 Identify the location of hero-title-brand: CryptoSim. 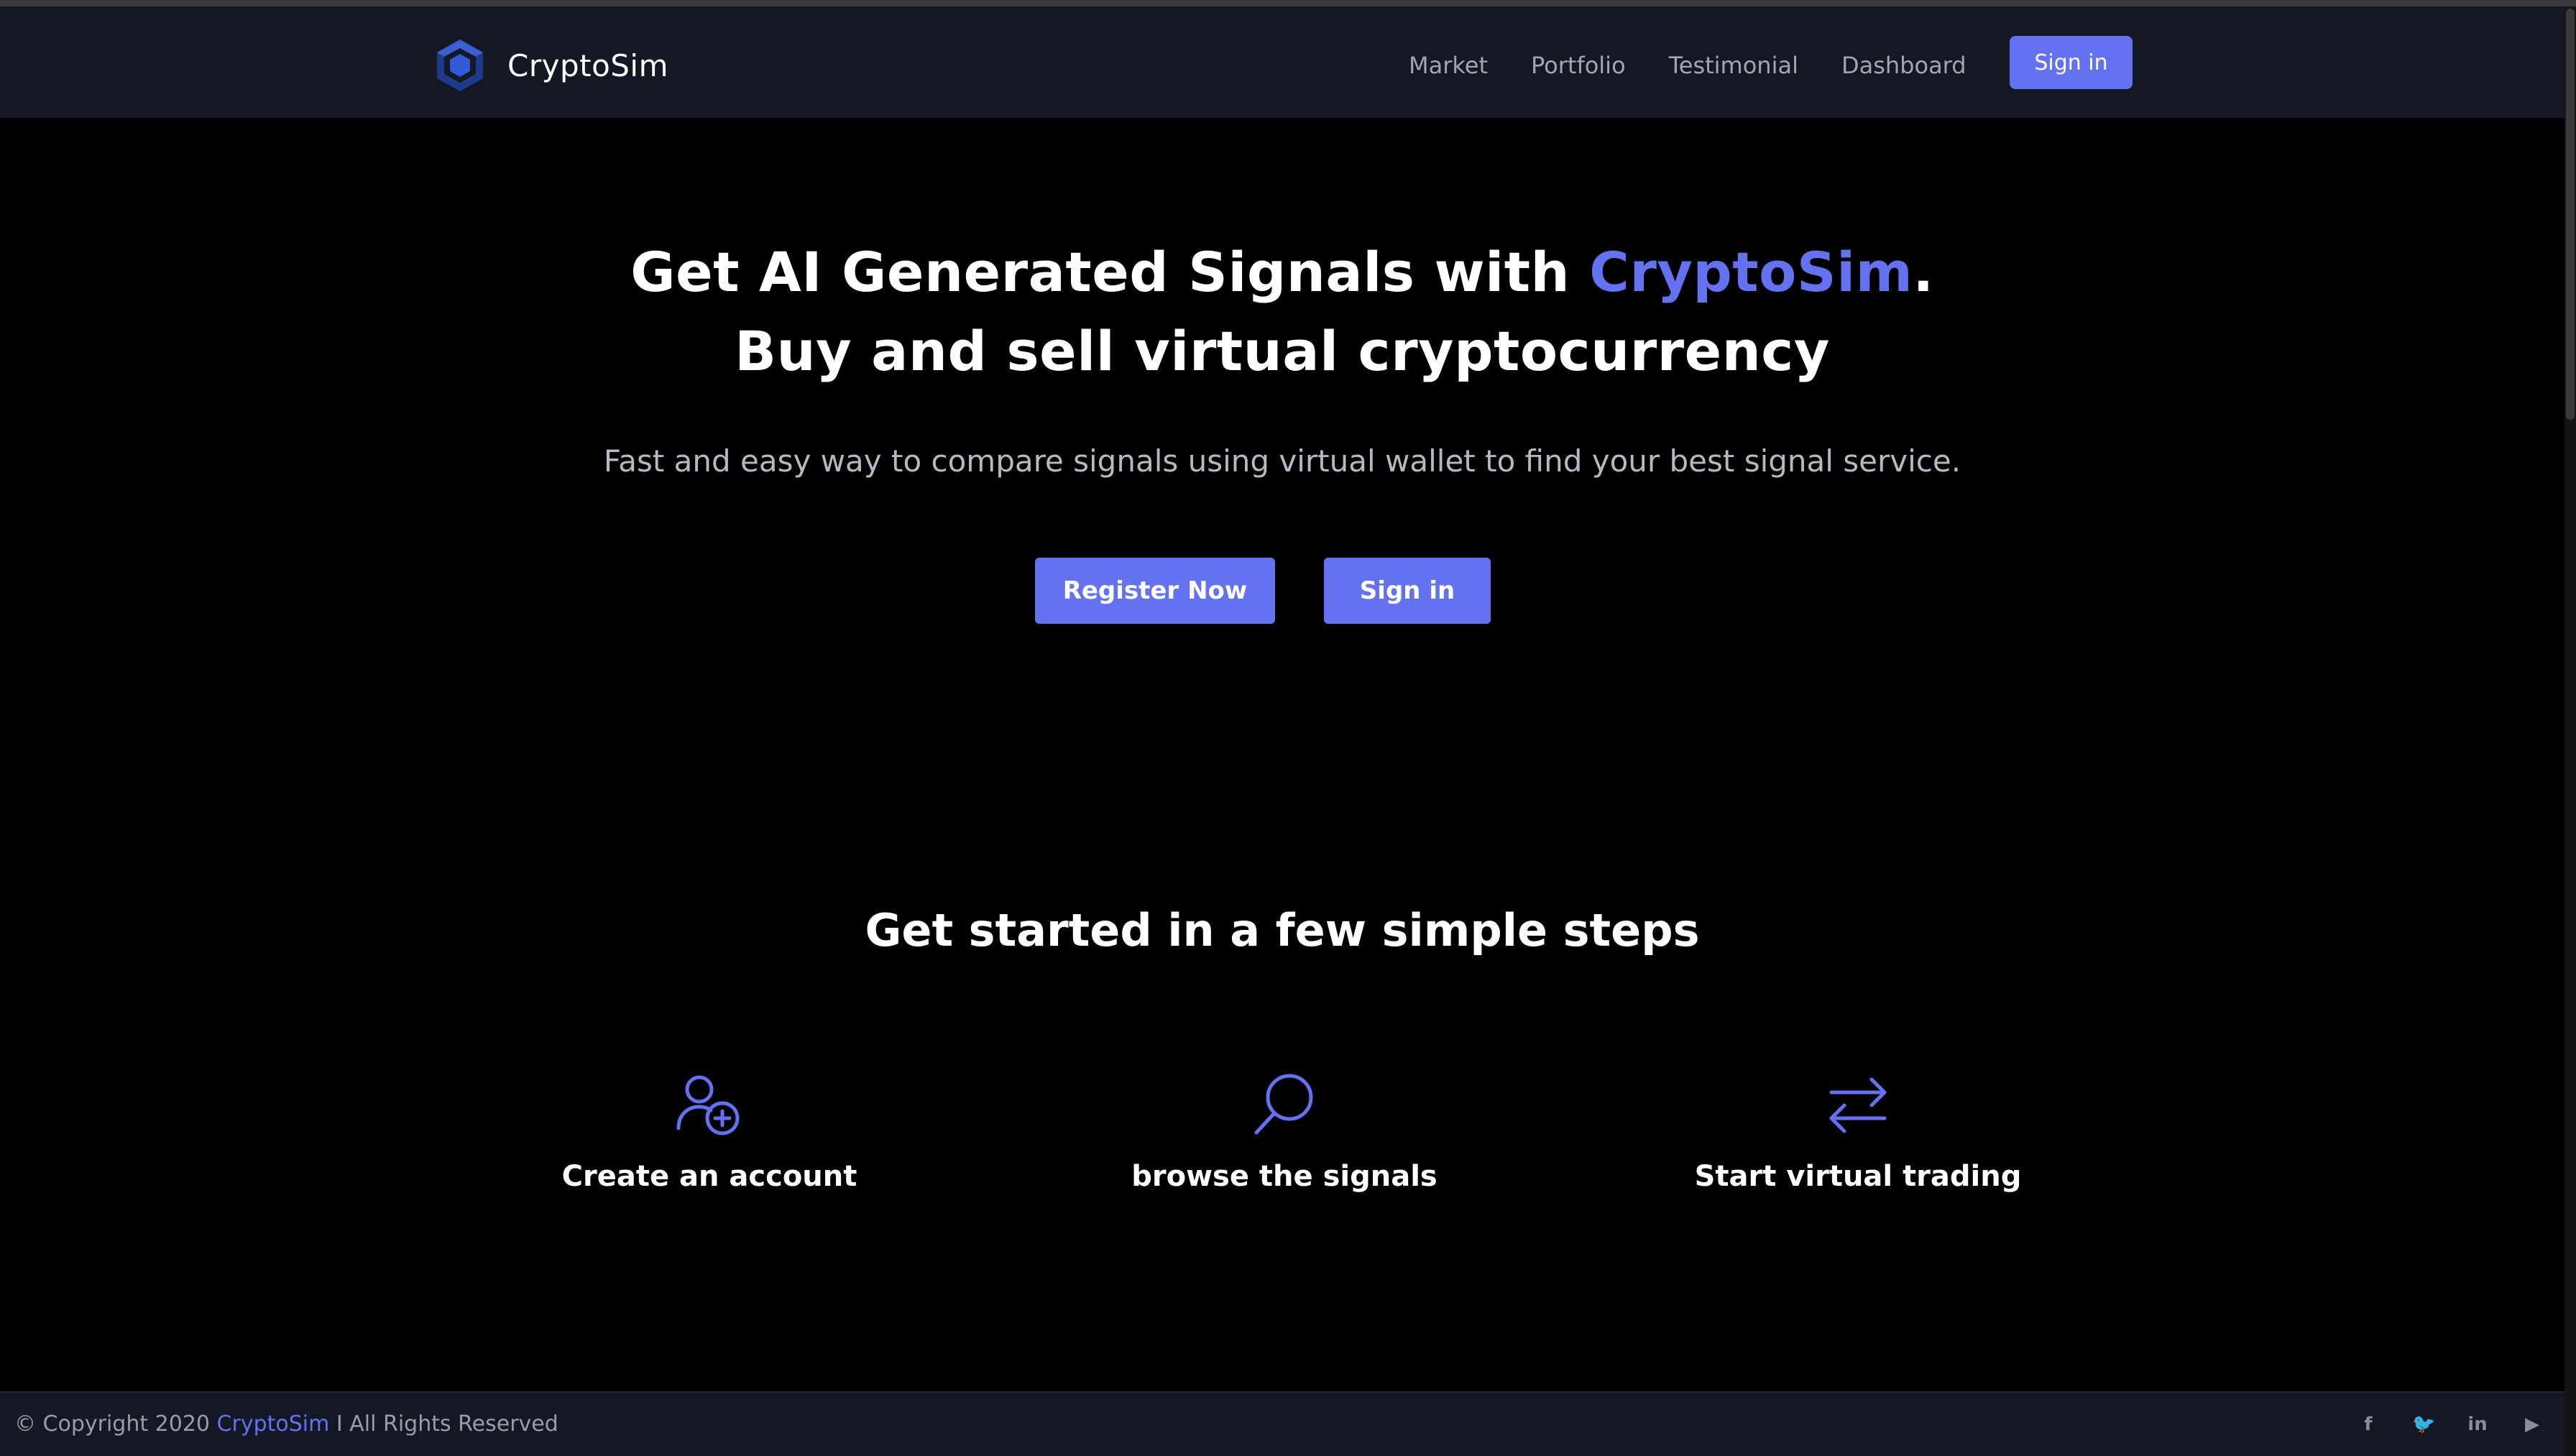
(1751, 272).